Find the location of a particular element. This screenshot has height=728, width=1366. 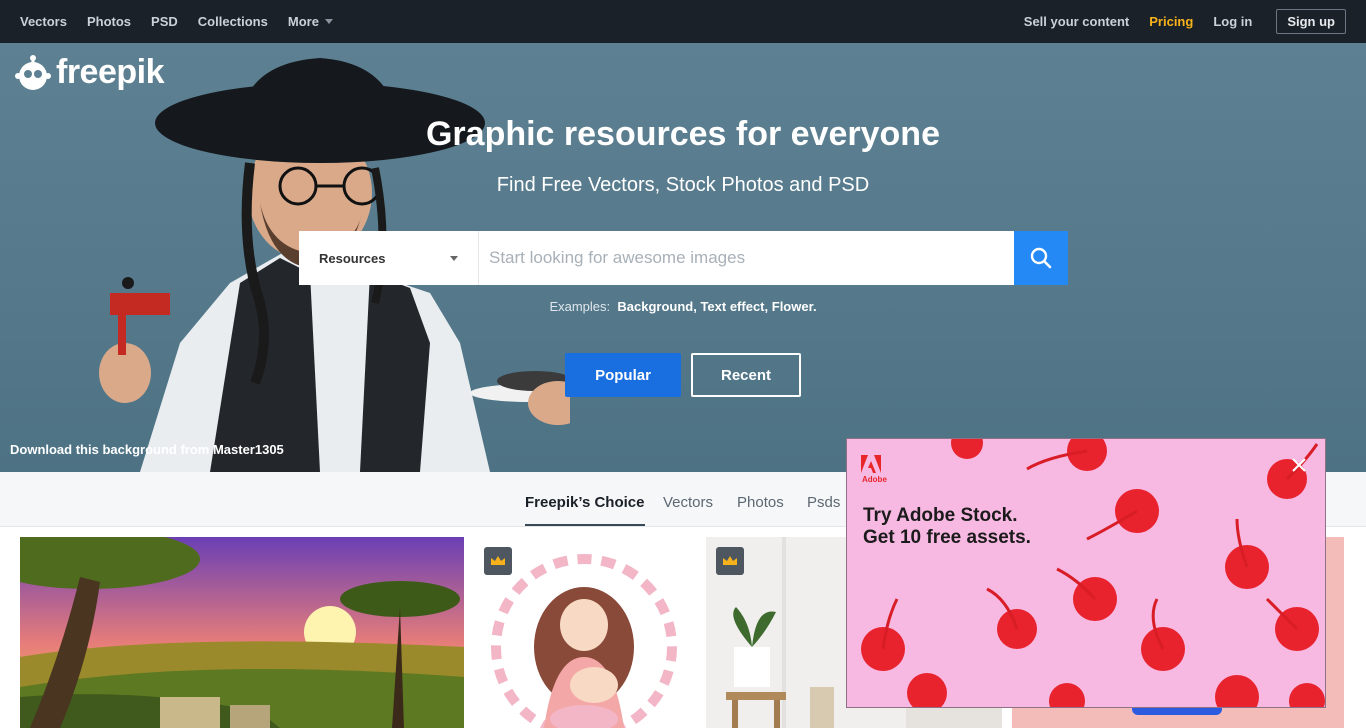

adobe-logo-icon is located at coordinates (871, 464).